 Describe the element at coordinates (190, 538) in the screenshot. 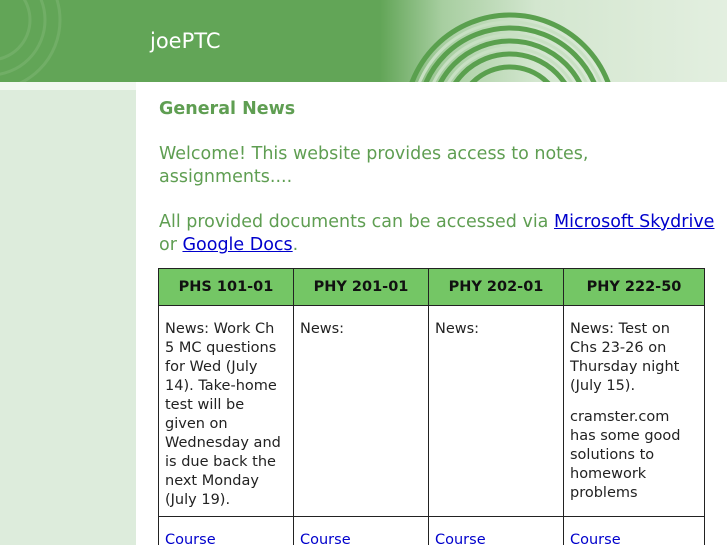

I see `course-link-phs-101-01: Course` at that location.